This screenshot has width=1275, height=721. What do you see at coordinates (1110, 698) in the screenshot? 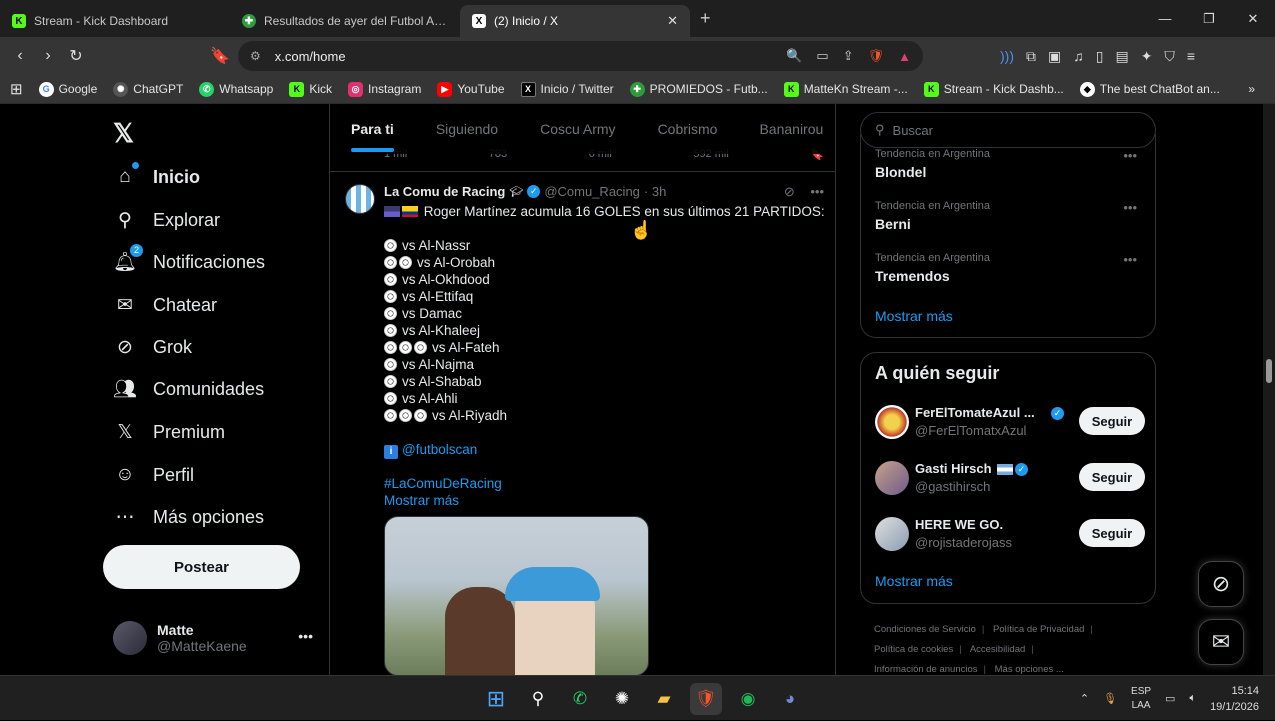
I see `microphone-icon: 🎙︎` at bounding box center [1110, 698].